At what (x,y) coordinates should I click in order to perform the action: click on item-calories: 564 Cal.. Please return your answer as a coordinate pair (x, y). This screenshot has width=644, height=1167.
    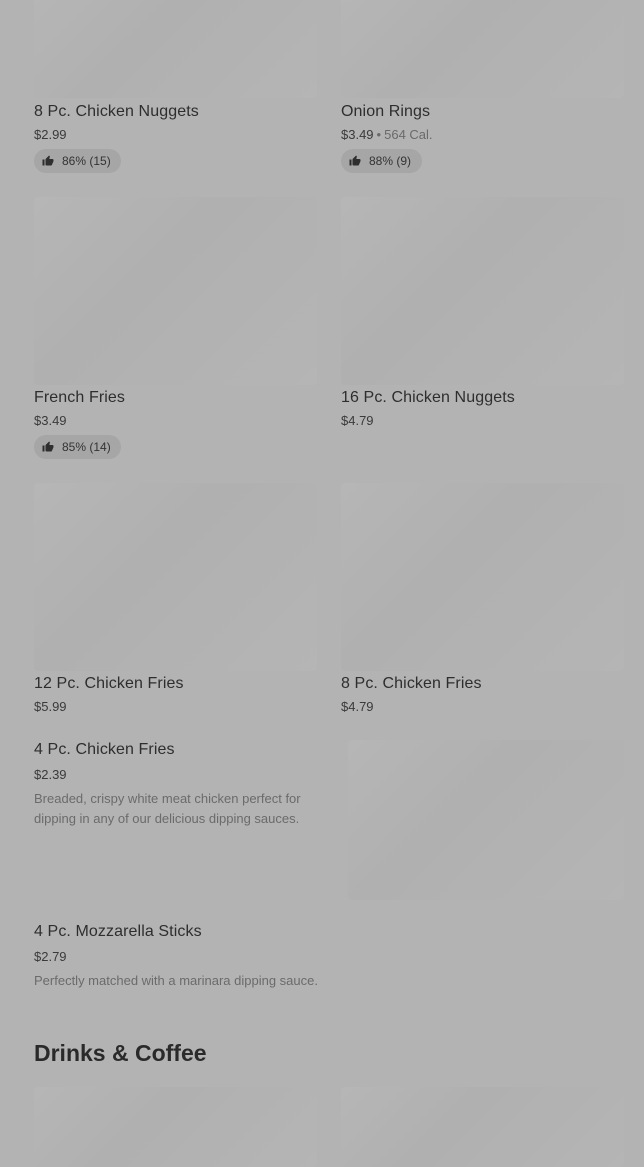
    Looking at the image, I should click on (408, 134).